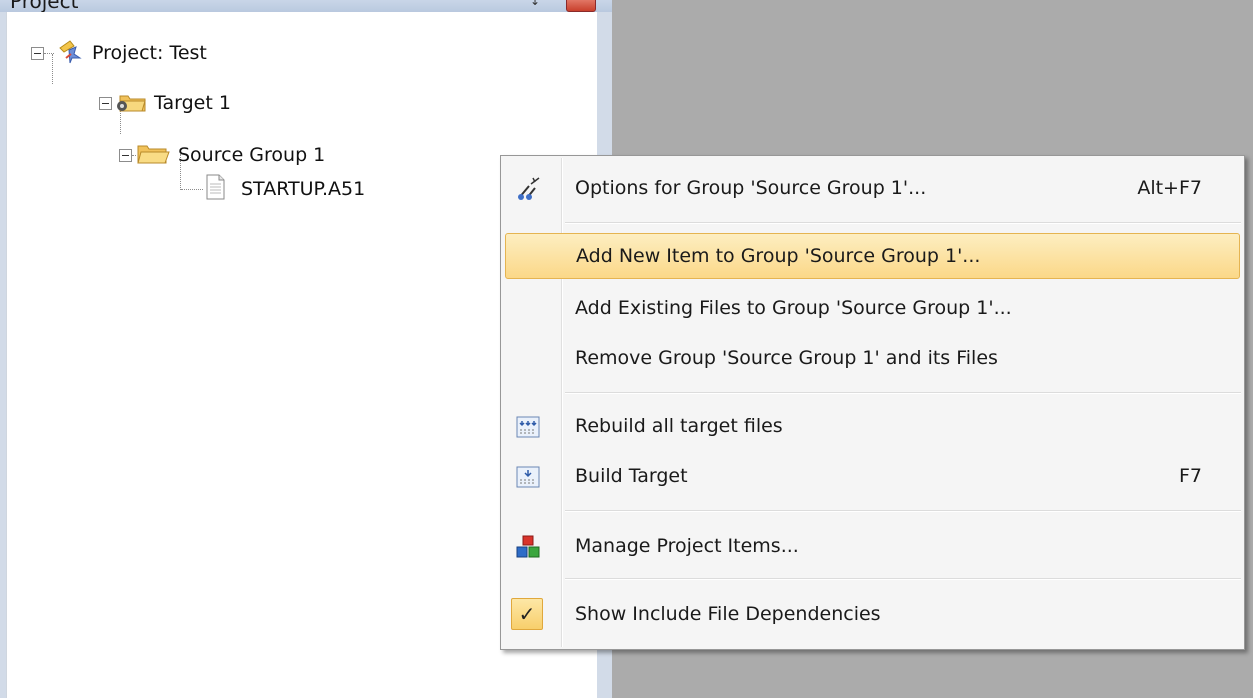  What do you see at coordinates (872, 476) in the screenshot?
I see `menu-item-build-target: Build Target F7` at bounding box center [872, 476].